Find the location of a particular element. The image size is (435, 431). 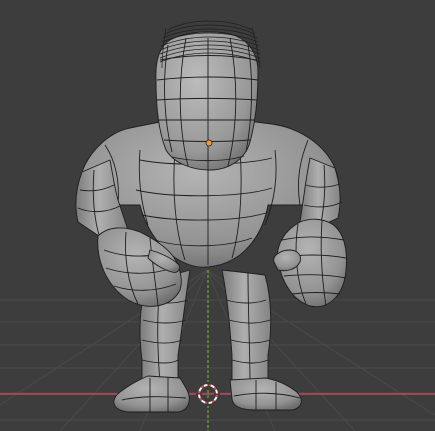

left-foot is located at coordinates (151, 394).